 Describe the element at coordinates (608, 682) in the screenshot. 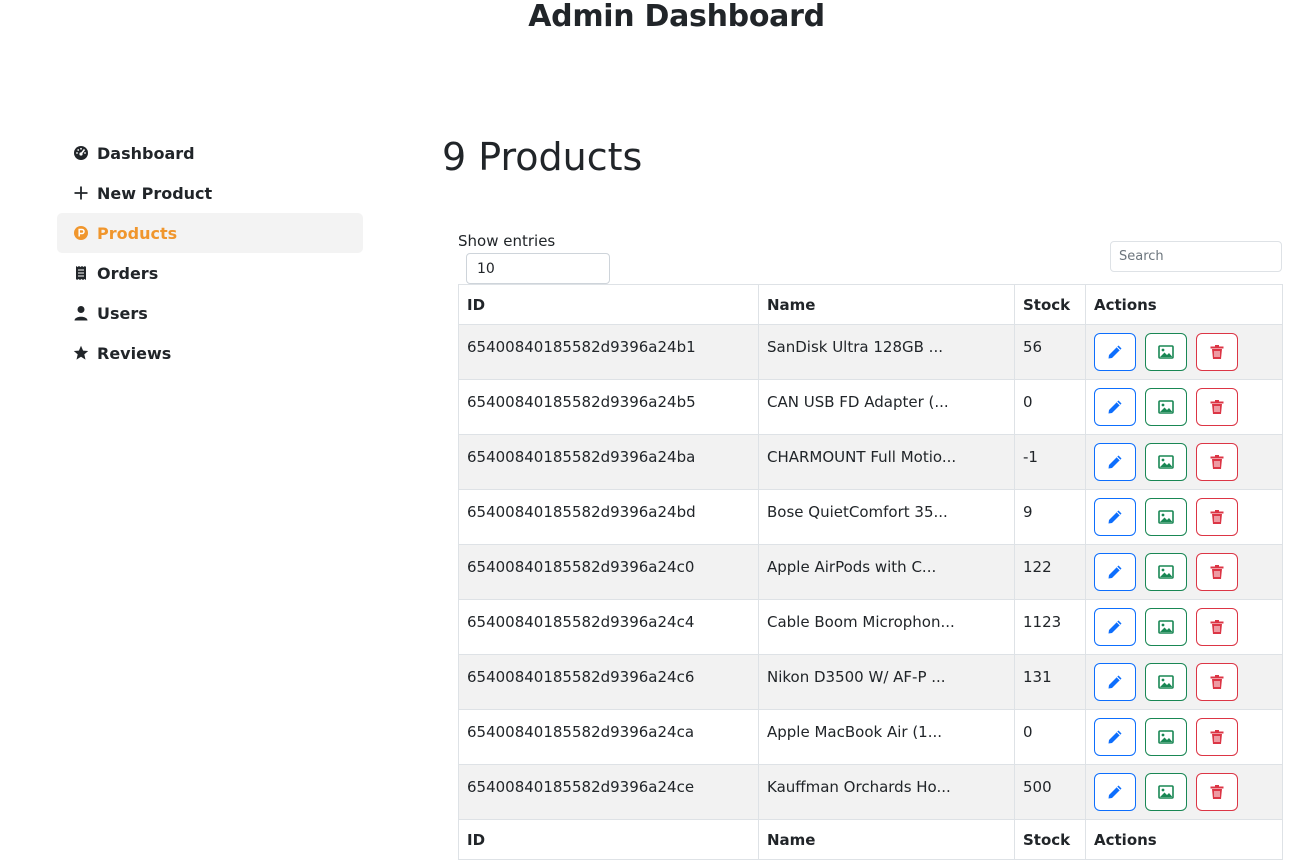

I see `product-id-cell: 65400840185582d9396a24c6` at that location.